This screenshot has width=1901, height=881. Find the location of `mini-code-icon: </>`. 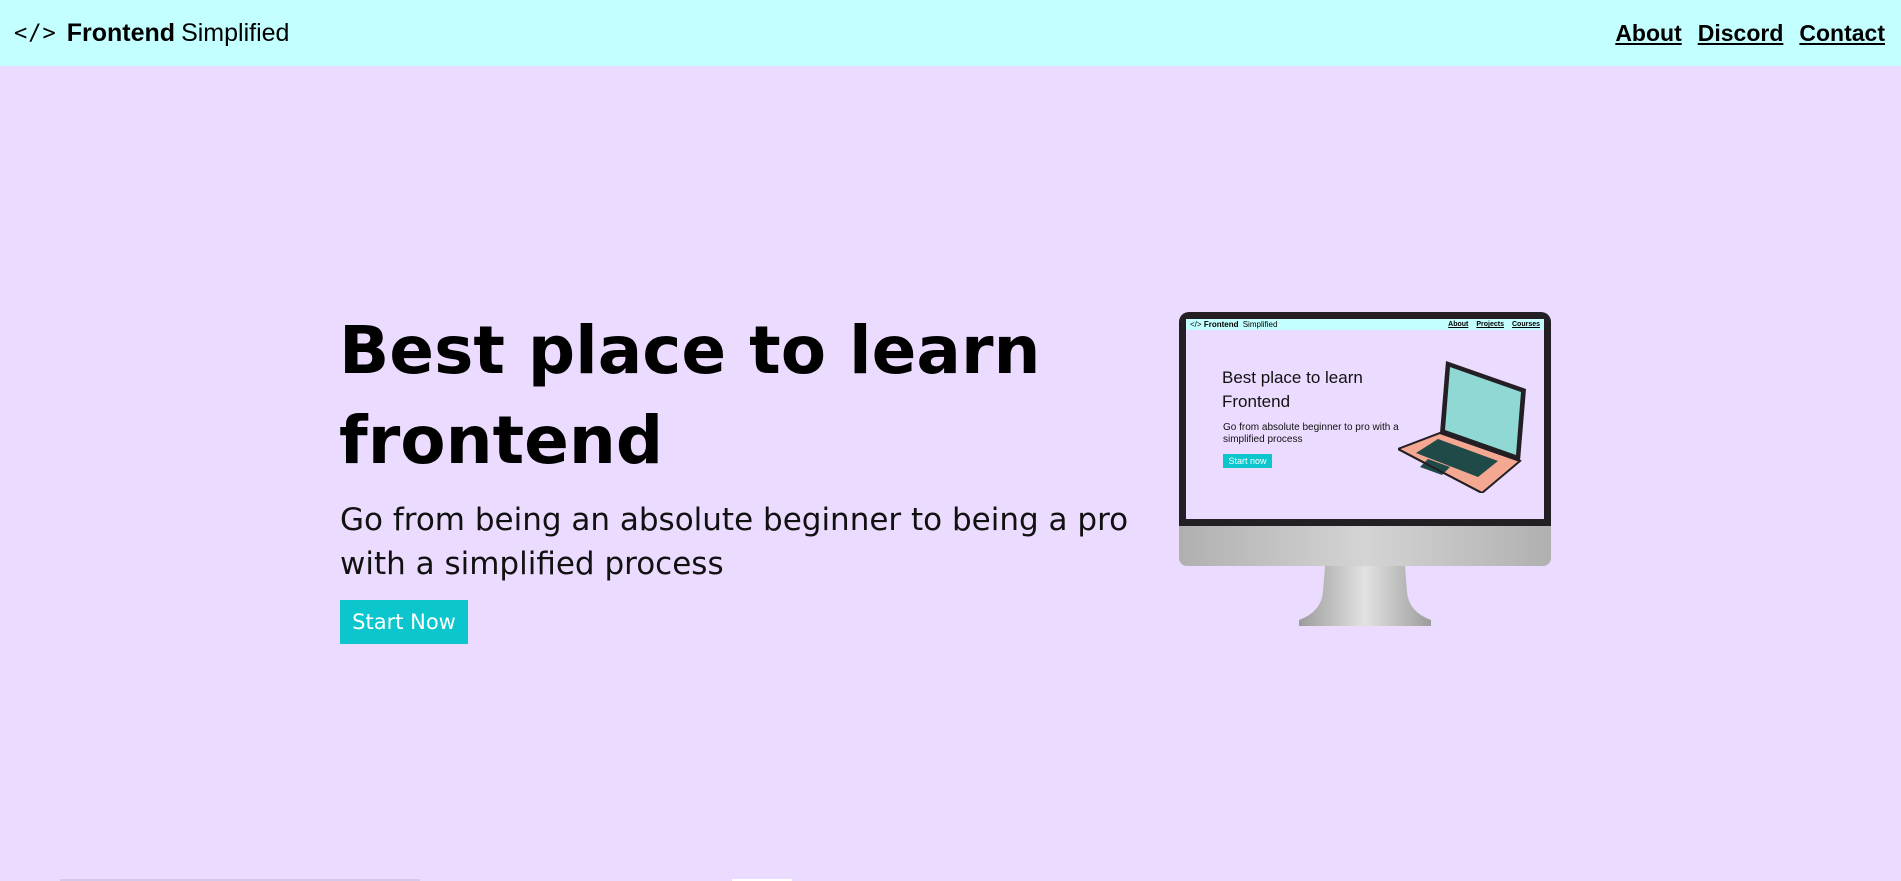

mini-code-icon: </> is located at coordinates (1196, 324).